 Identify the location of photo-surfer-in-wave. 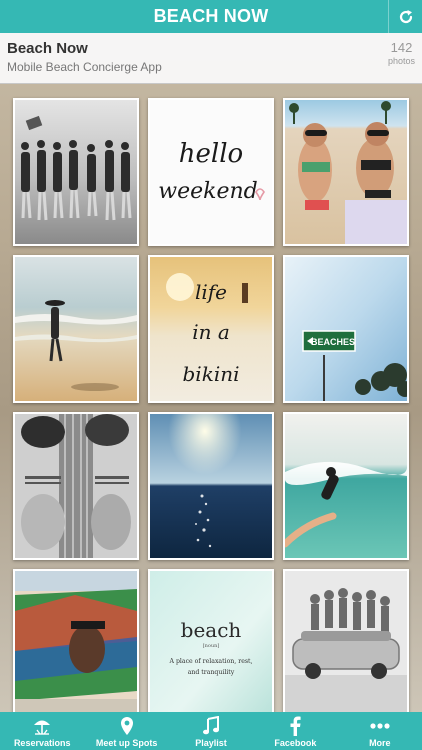
(346, 486).